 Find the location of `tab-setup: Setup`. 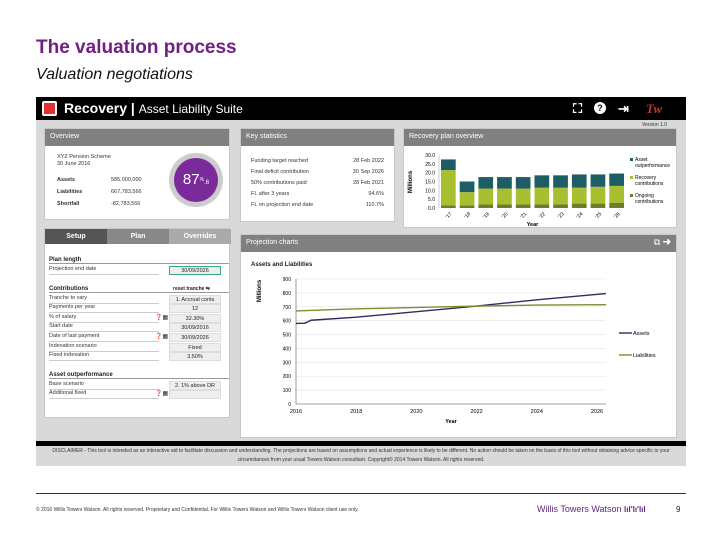

tab-setup: Setup is located at coordinates (76, 236).